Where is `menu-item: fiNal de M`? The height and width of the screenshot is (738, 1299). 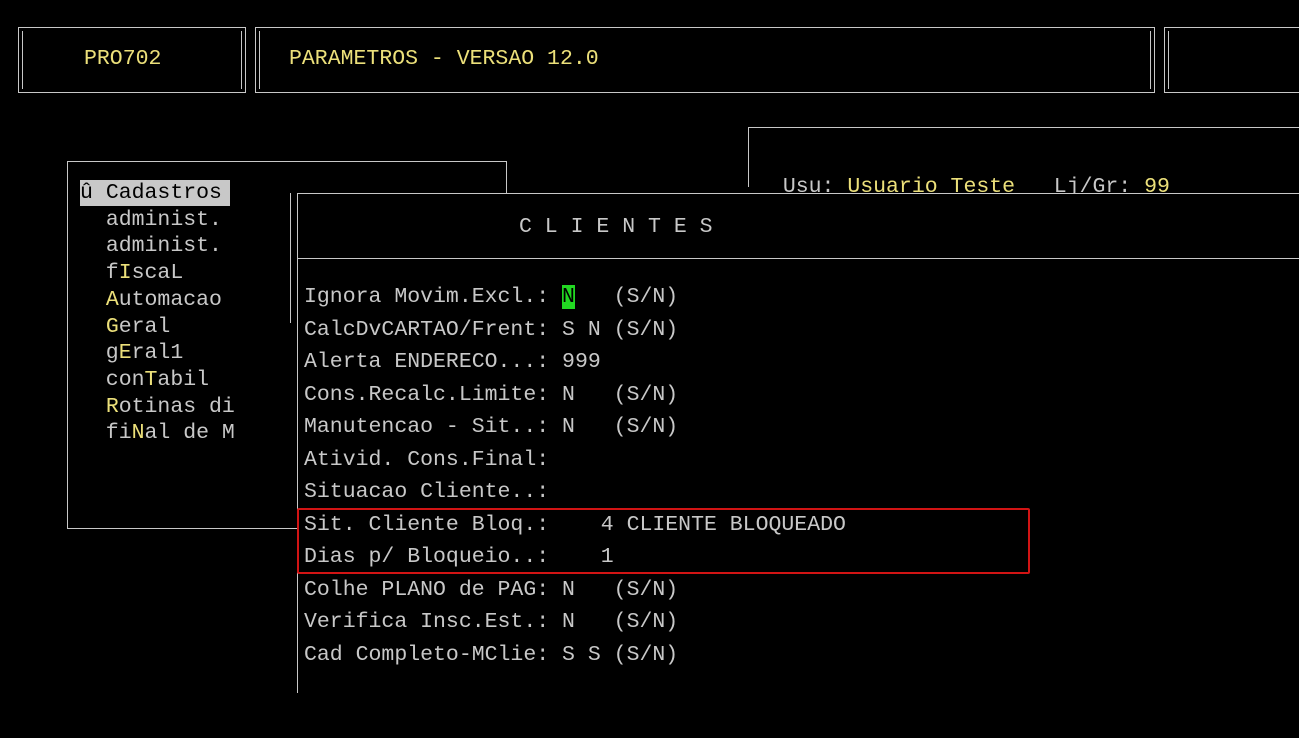
menu-item: fiNal de M is located at coordinates (157, 433).